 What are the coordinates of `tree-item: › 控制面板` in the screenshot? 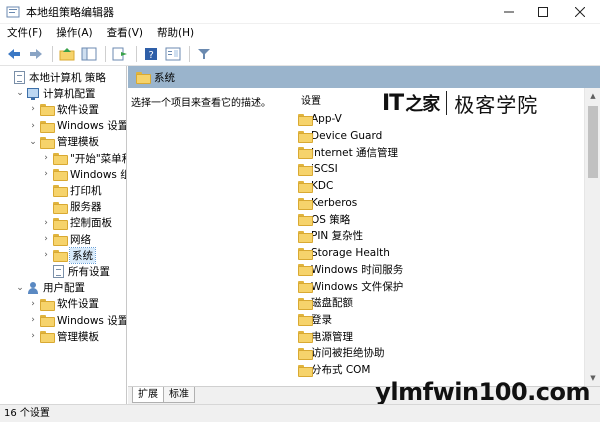 It's located at (76, 223).